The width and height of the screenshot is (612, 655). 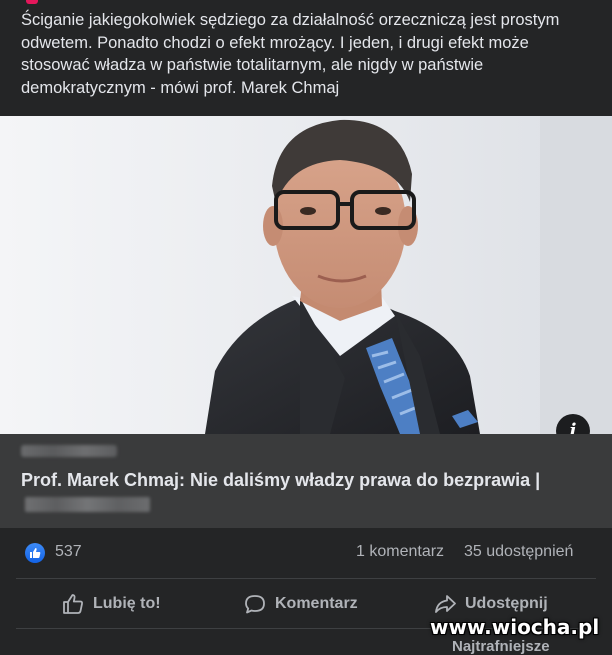 What do you see at coordinates (515, 627) in the screenshot?
I see `watermark: www.wiocha.pl` at bounding box center [515, 627].